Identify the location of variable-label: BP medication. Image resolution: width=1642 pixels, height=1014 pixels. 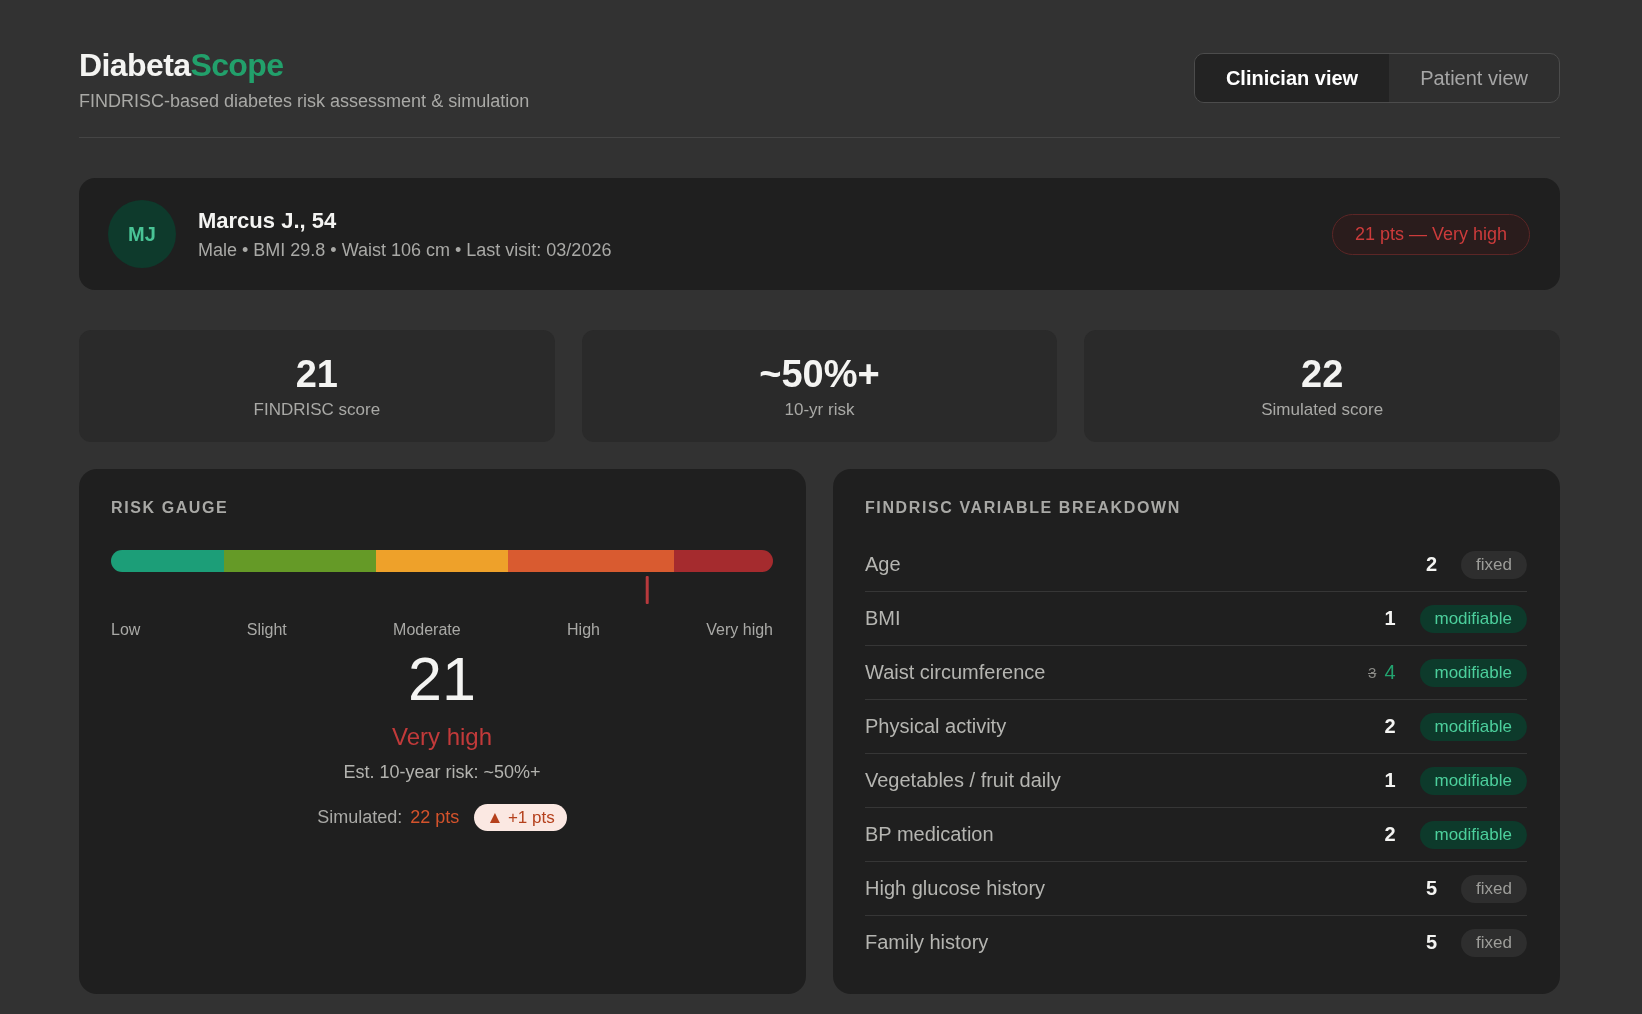
(930, 834).